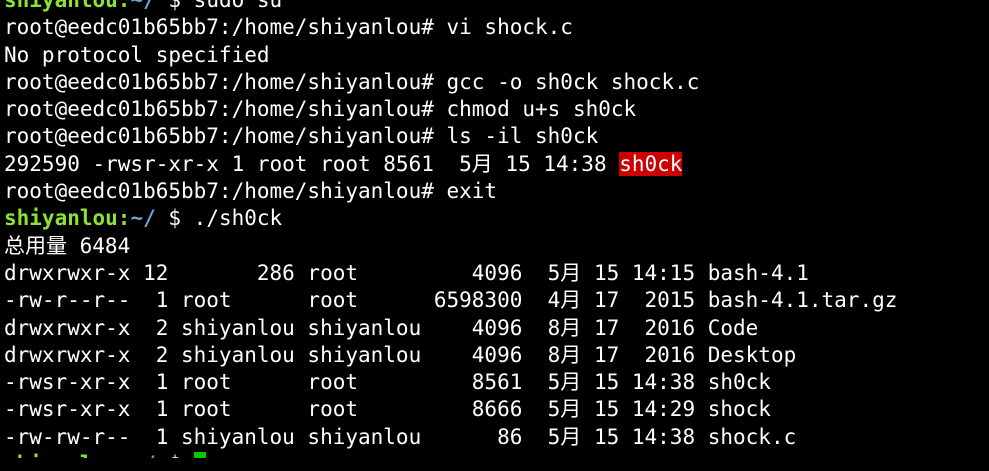 This screenshot has width=989, height=471. Describe the element at coordinates (651, 163) in the screenshot. I see `highlighted-filename: sh0ck` at that location.